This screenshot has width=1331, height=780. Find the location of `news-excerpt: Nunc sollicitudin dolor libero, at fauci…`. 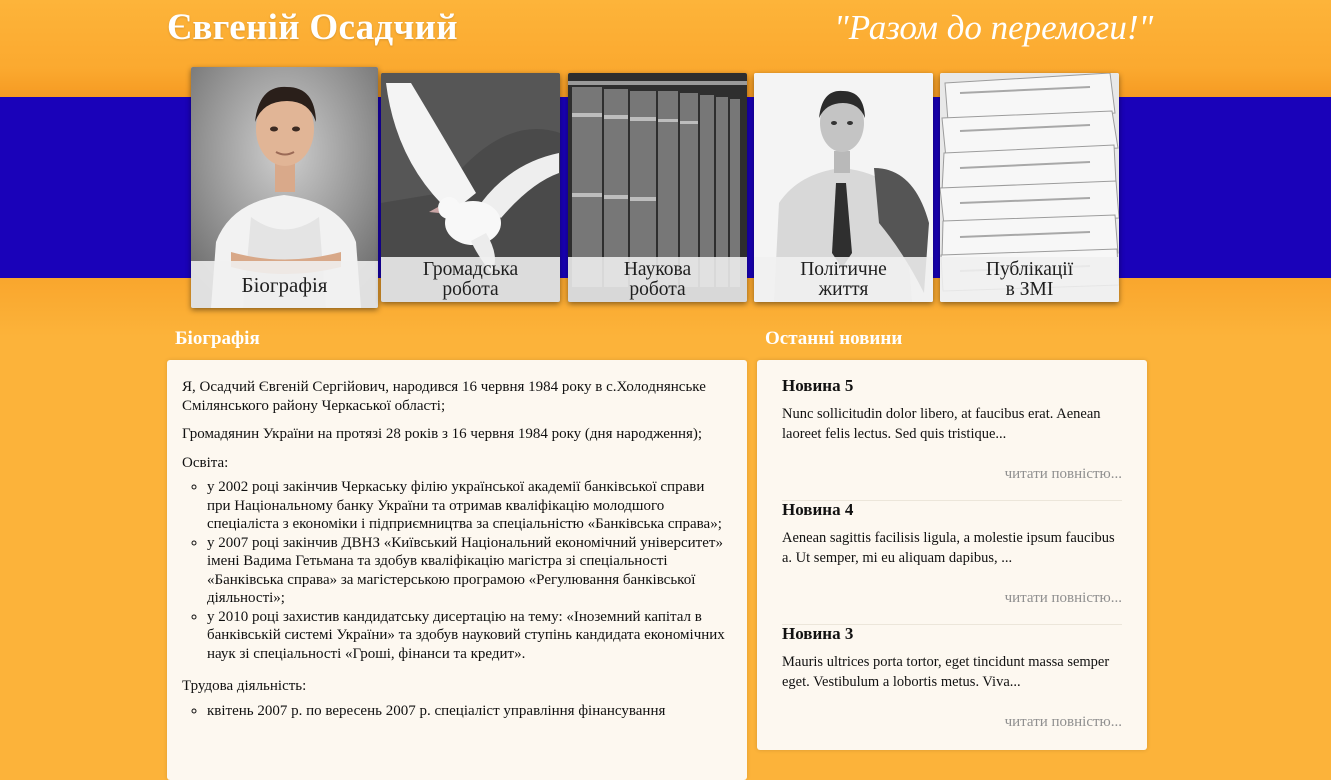

news-excerpt: Nunc sollicitudin dolor libero, at fauci… is located at coordinates (941, 424).